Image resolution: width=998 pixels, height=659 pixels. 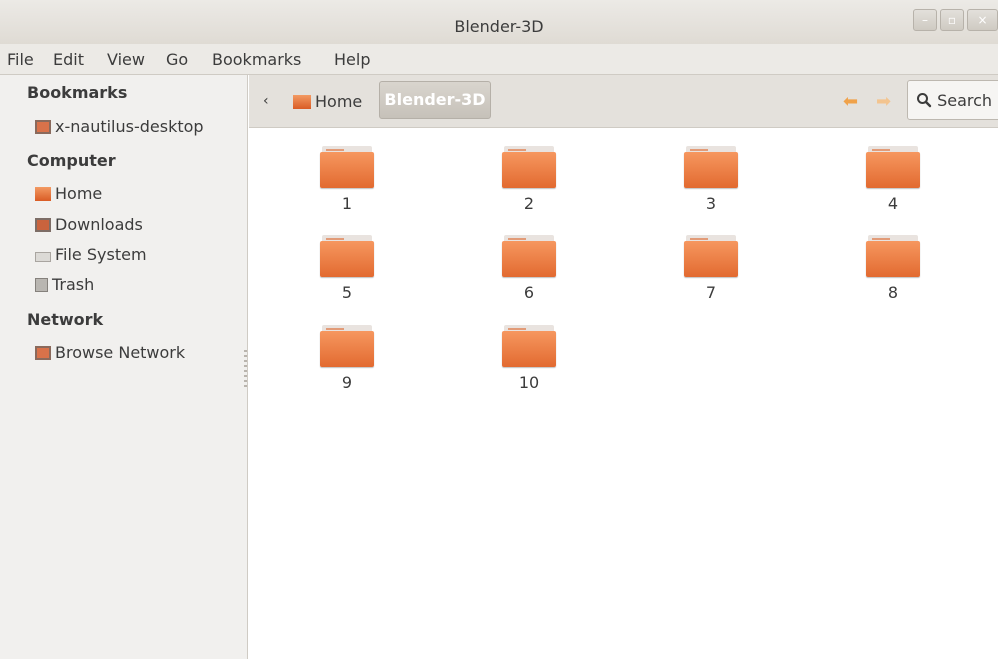 I want to click on folder-label: 7, so click(x=711, y=292).